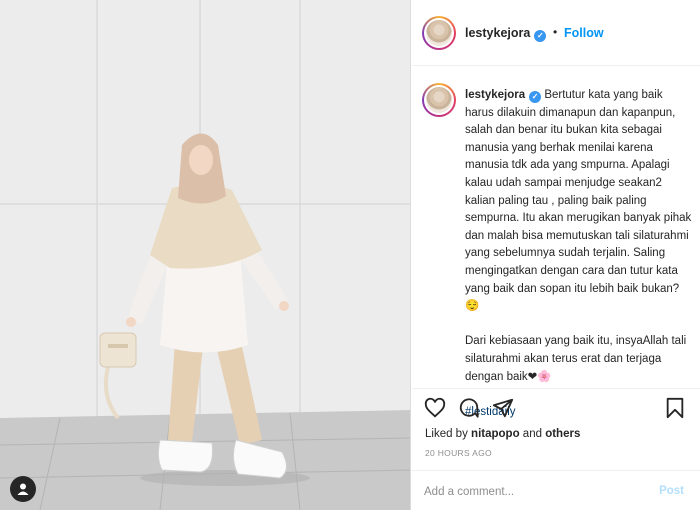 The width and height of the screenshot is (700, 510). What do you see at coordinates (498, 33) in the screenshot?
I see `username-text: lestykejora` at bounding box center [498, 33].